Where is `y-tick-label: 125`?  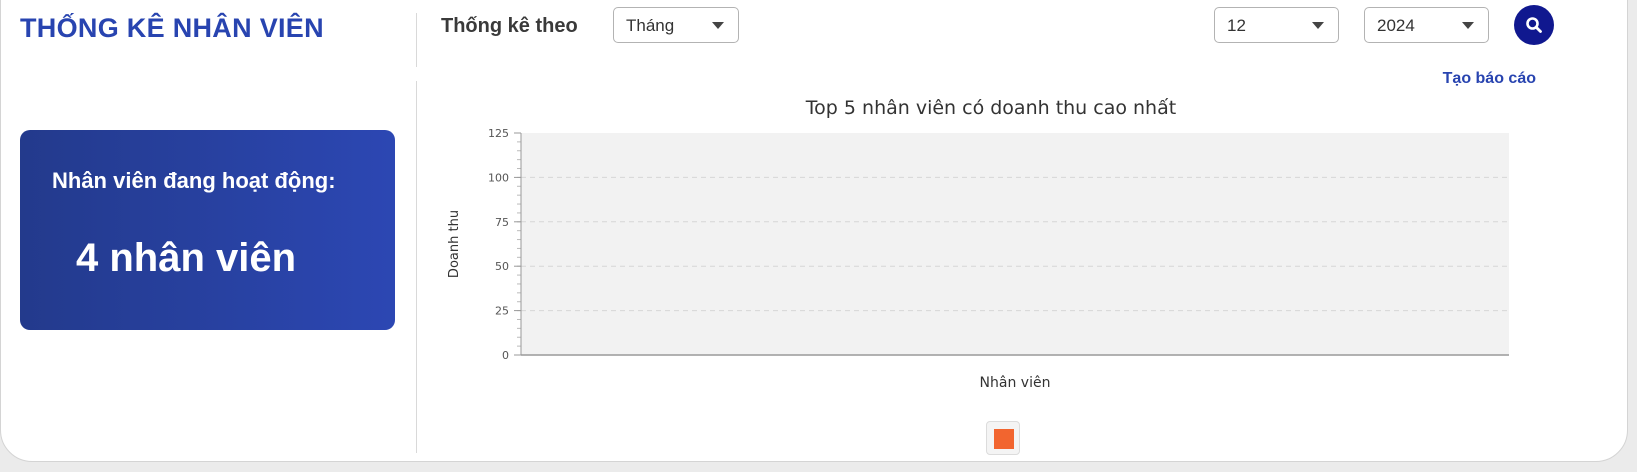 y-tick-label: 125 is located at coordinates (498, 133).